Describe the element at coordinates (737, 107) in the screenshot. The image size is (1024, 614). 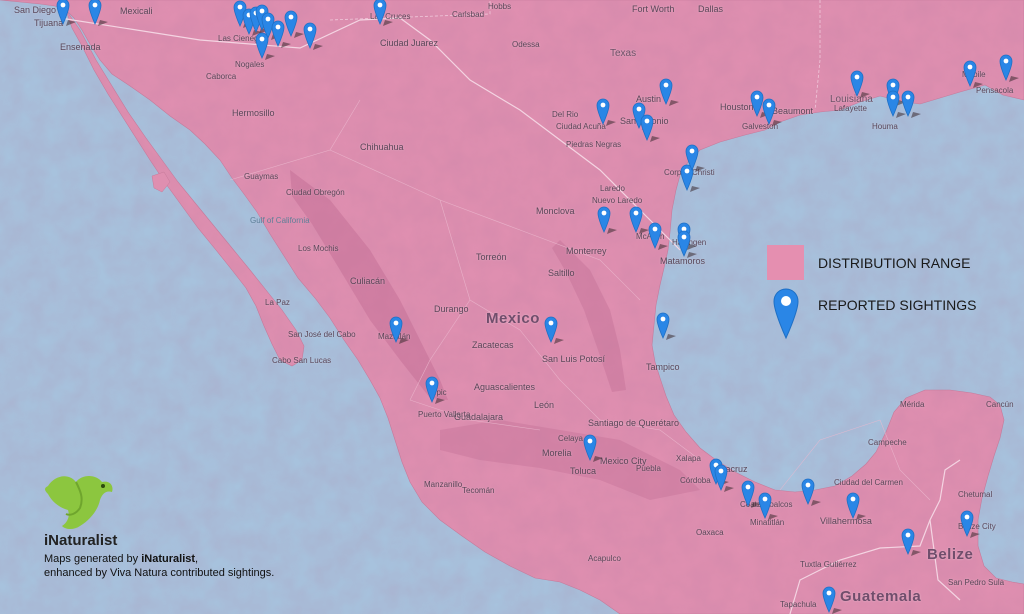
I see `place-label-houston: Houston` at that location.